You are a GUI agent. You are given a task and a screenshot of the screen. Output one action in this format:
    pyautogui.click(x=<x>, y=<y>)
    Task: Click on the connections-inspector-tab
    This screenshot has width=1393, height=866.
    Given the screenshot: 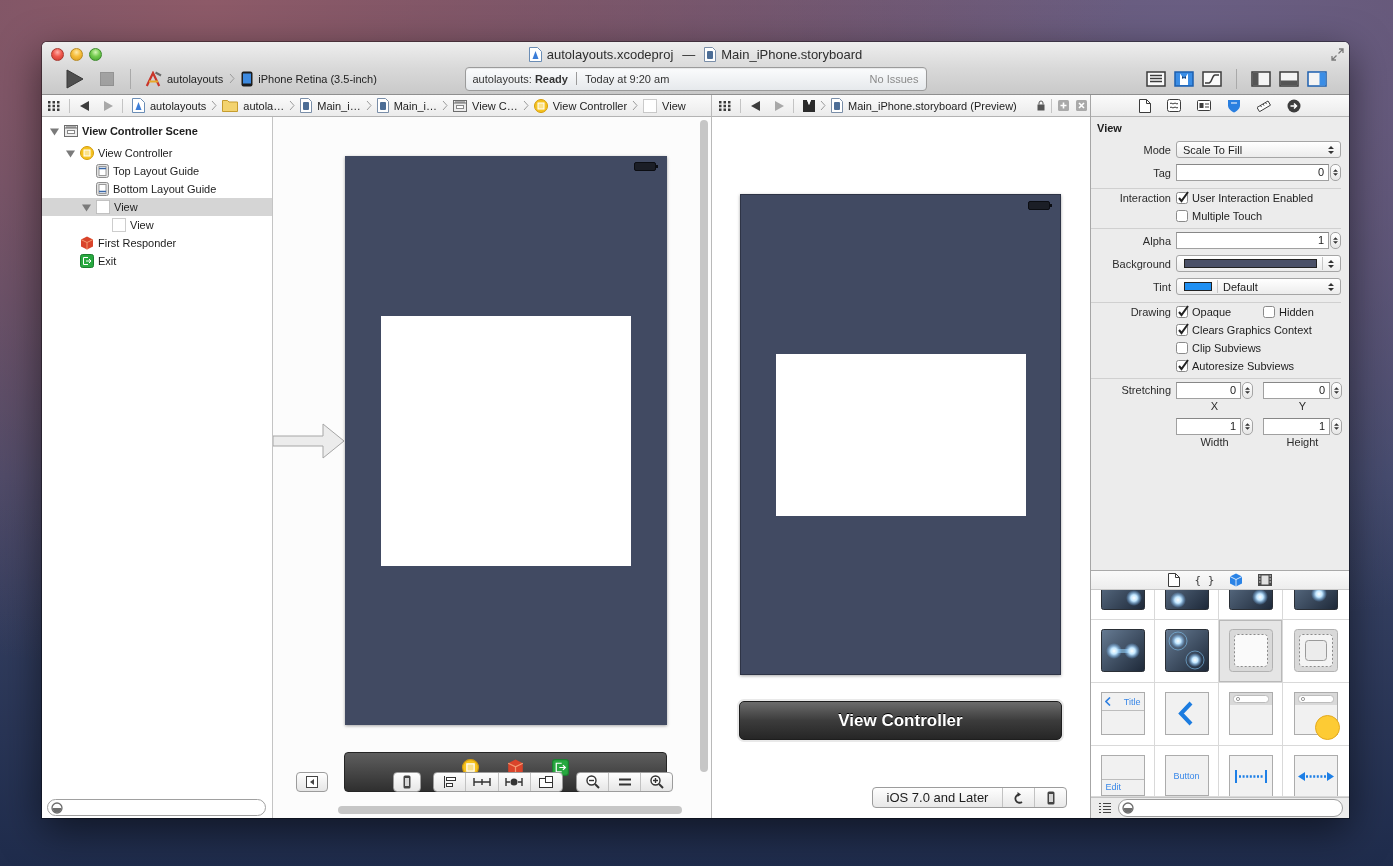 What is the action you would take?
    pyautogui.click(x=1294, y=105)
    